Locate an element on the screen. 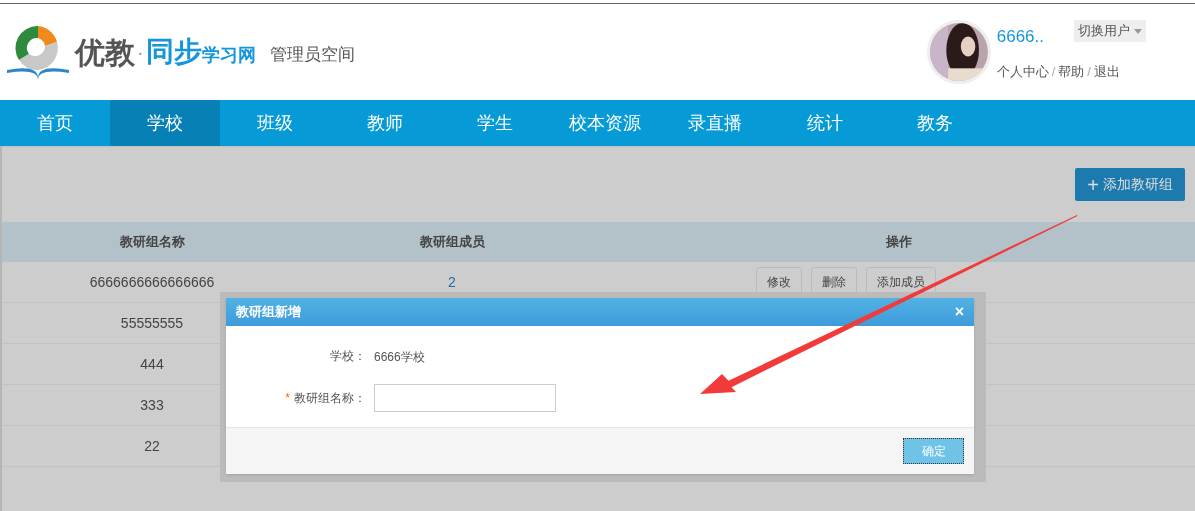 This screenshot has width=1195, height=511. nav-tab: 班级 is located at coordinates (275, 123).